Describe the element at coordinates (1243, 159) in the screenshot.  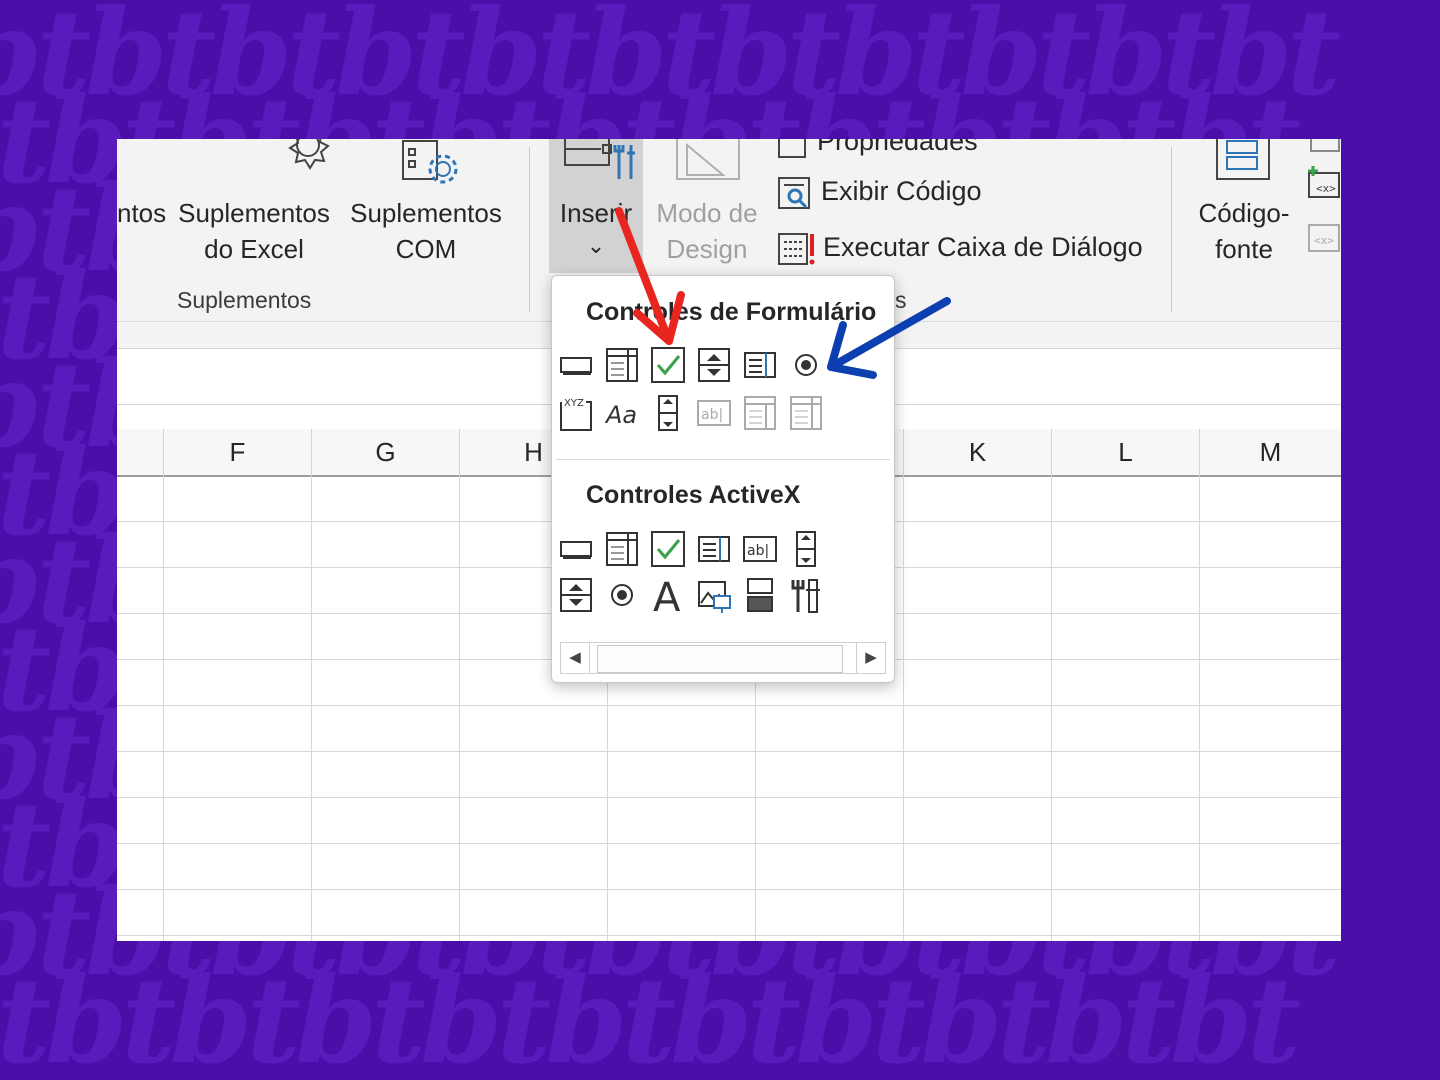
I see `source-code-icon` at that location.